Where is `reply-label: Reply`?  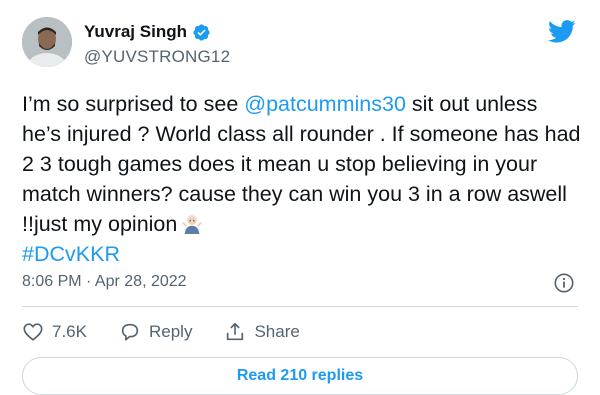 reply-label: Reply is located at coordinates (170, 331).